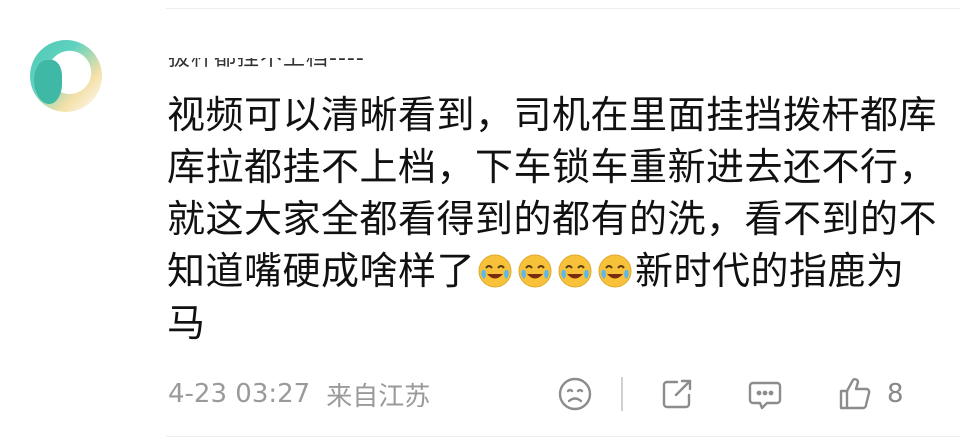  What do you see at coordinates (855, 394) in the screenshot?
I see `thumbs-up-icon` at bounding box center [855, 394].